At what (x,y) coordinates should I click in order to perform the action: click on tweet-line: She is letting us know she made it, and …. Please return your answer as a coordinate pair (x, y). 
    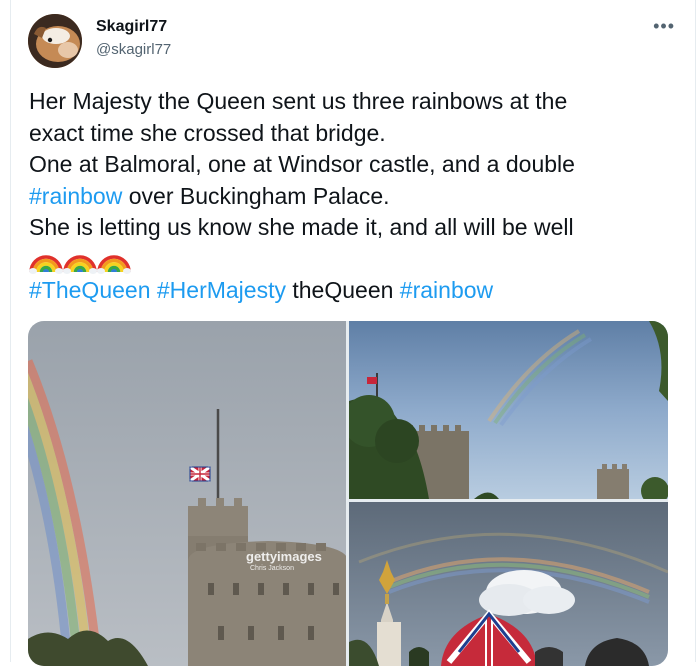
    Looking at the image, I should click on (301, 227).